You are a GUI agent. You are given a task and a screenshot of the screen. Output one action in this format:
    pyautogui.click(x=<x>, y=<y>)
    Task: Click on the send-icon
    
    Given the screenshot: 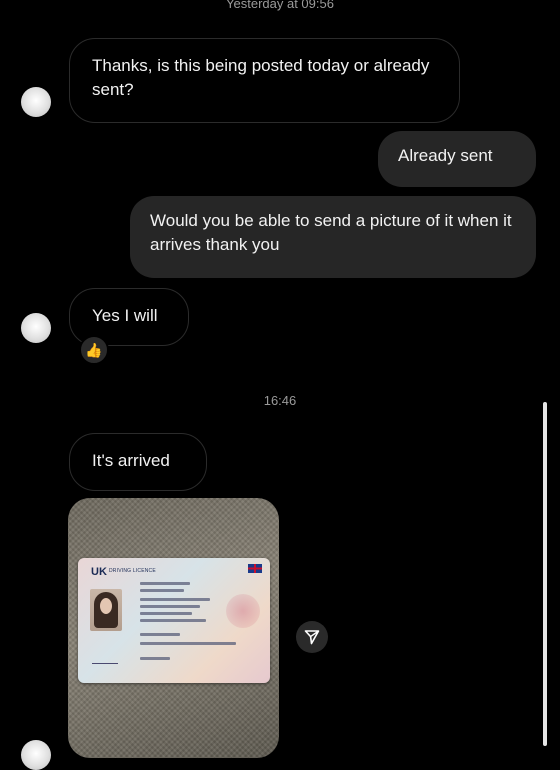 What is the action you would take?
    pyautogui.click(x=312, y=637)
    